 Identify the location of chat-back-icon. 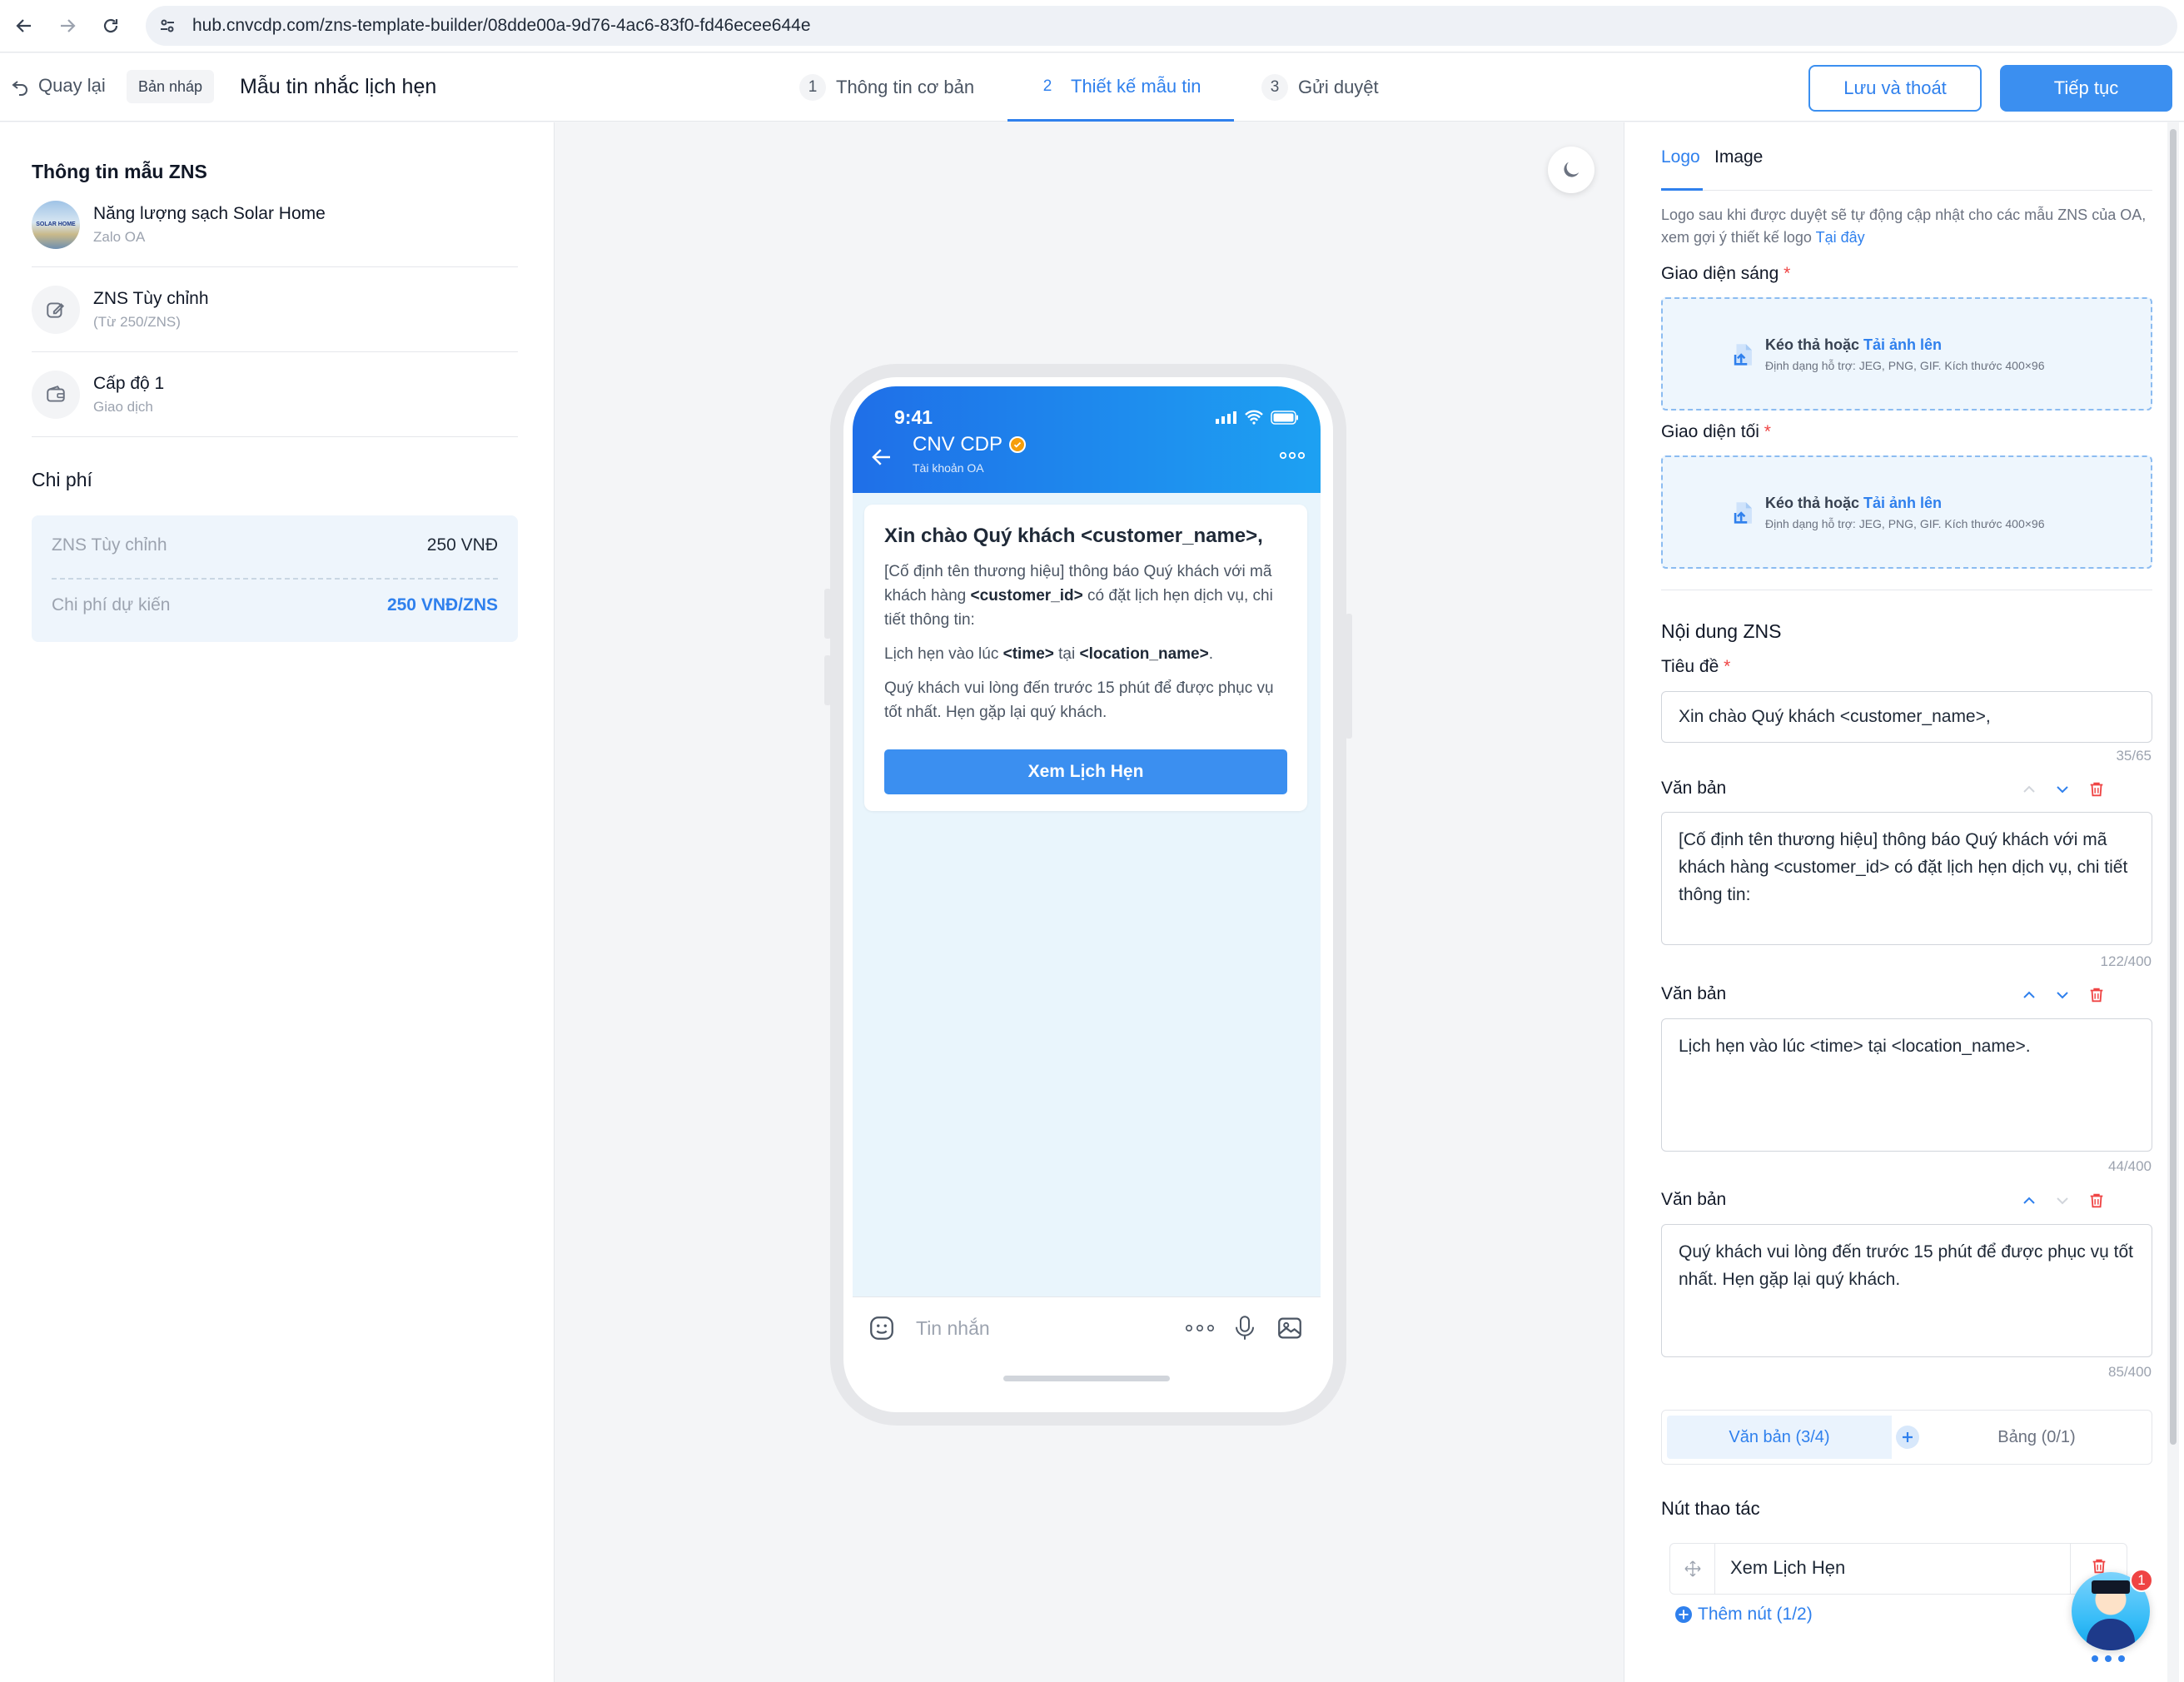
(881, 459).